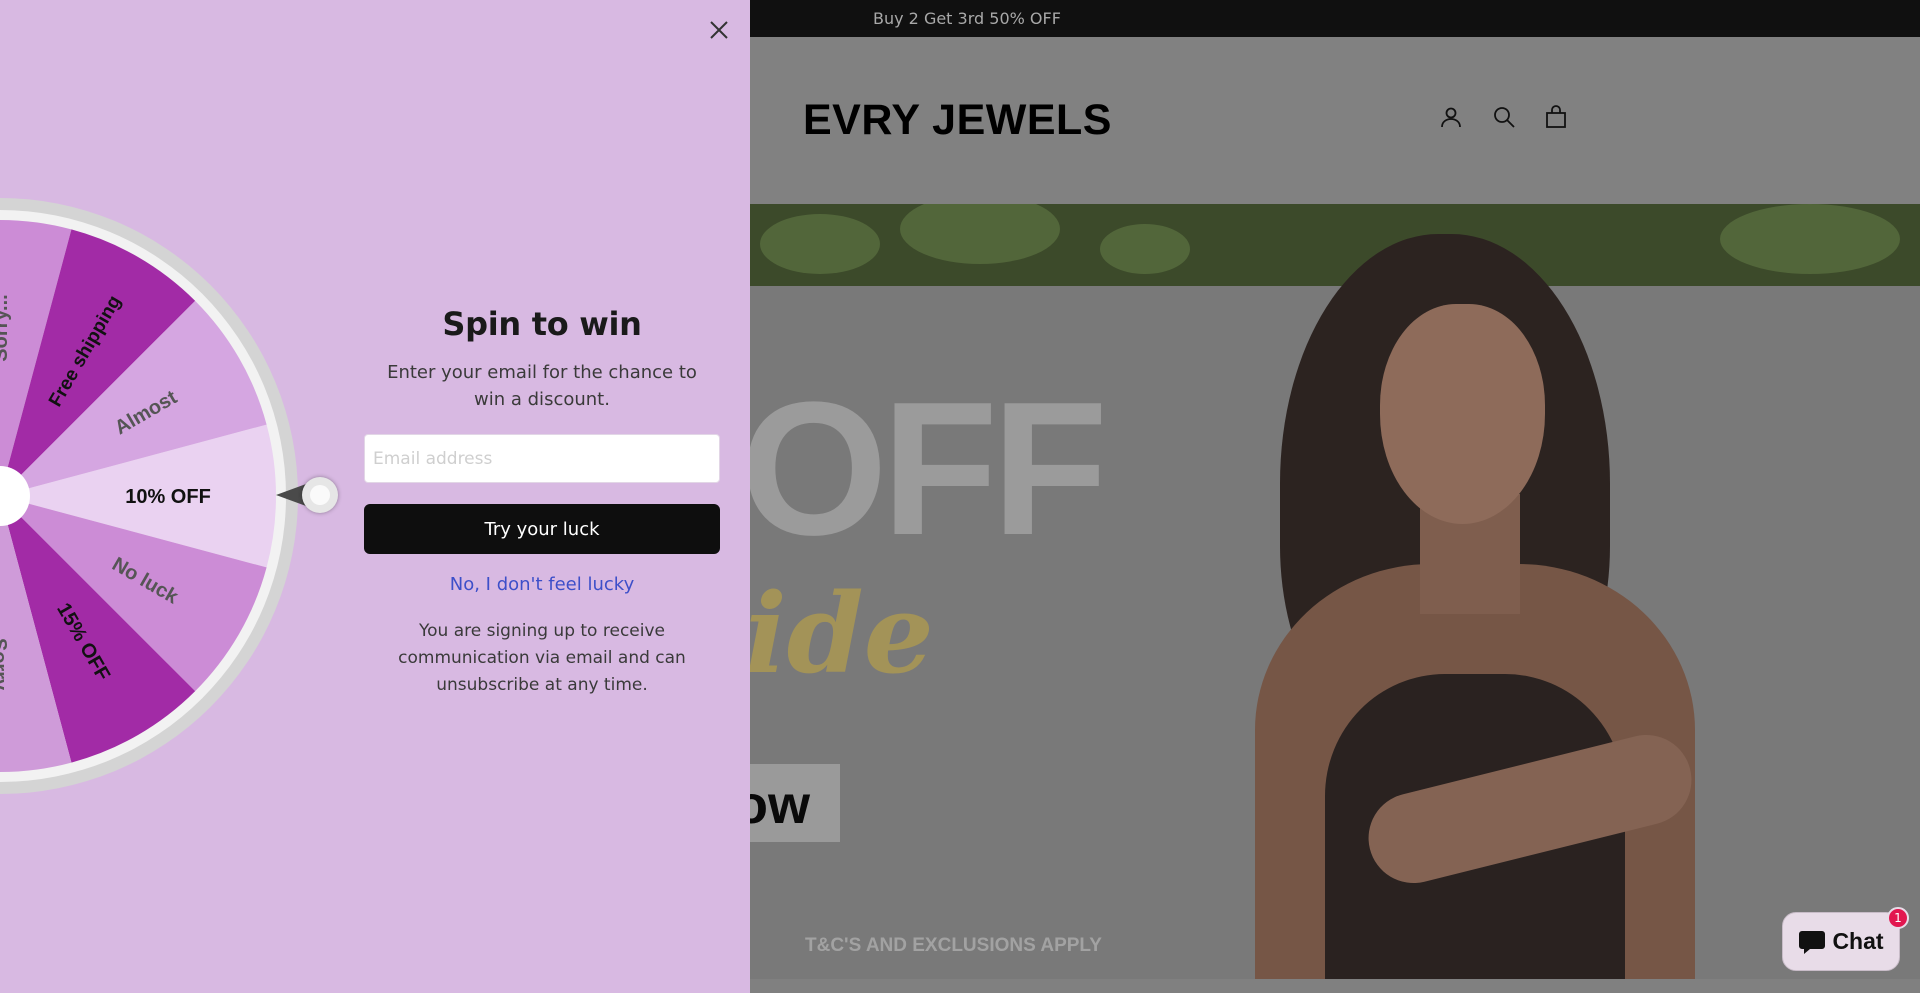 Image resolution: width=1920 pixels, height=993 pixels. I want to click on chat-button: Chat 1, so click(1845, 939).